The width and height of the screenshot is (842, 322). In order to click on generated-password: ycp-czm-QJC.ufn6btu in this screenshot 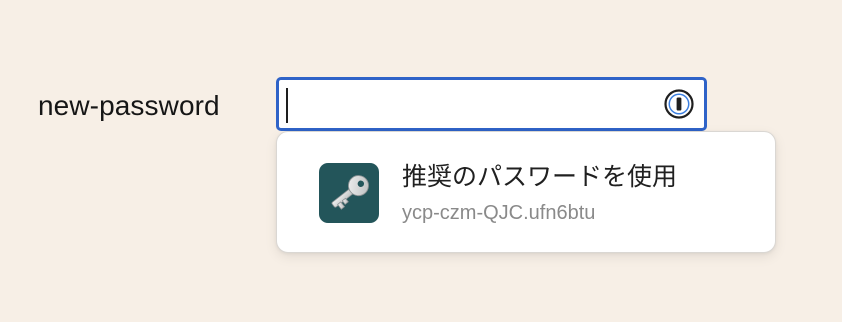, I will do `click(499, 213)`.